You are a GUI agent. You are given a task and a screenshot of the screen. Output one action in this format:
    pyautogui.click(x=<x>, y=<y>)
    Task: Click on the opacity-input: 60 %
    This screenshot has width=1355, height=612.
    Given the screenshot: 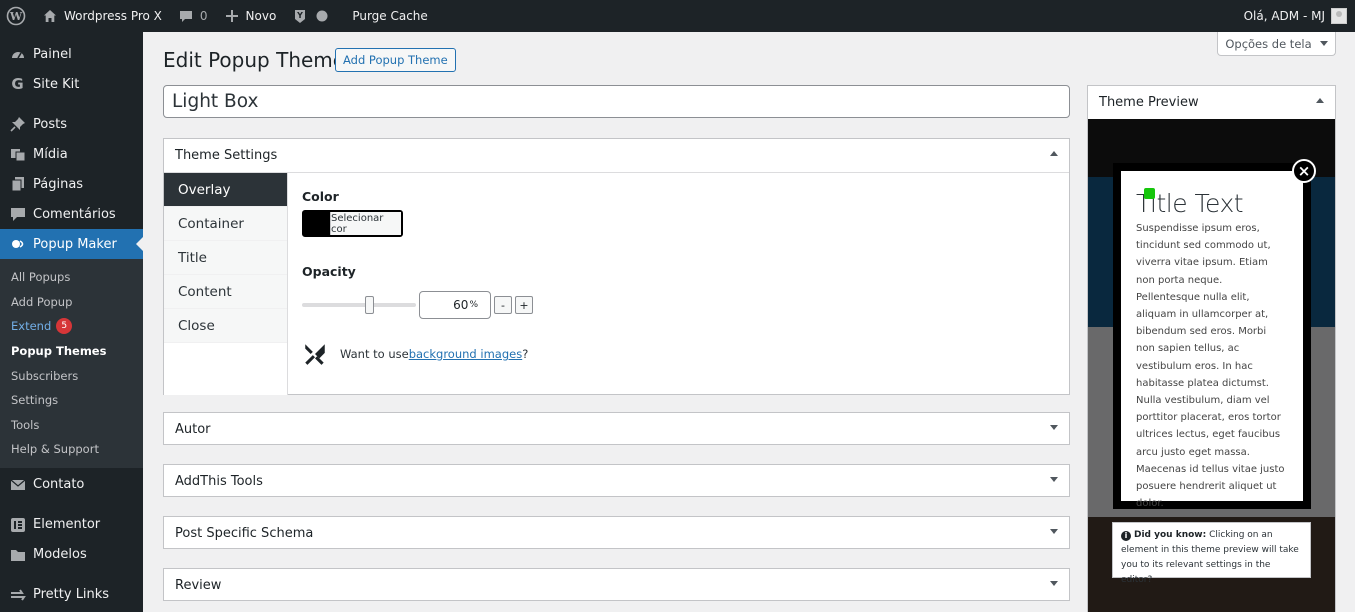 What is the action you would take?
    pyautogui.click(x=455, y=305)
    